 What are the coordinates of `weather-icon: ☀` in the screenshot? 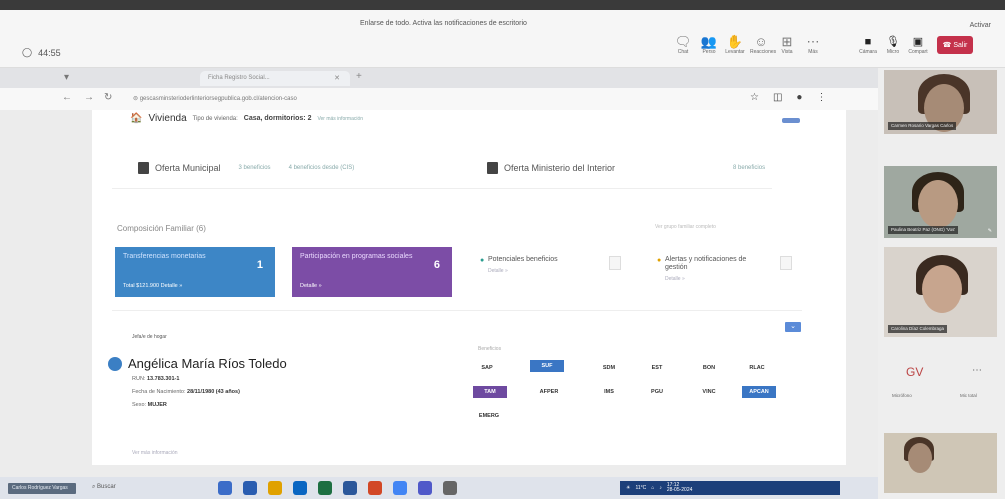 It's located at (628, 488).